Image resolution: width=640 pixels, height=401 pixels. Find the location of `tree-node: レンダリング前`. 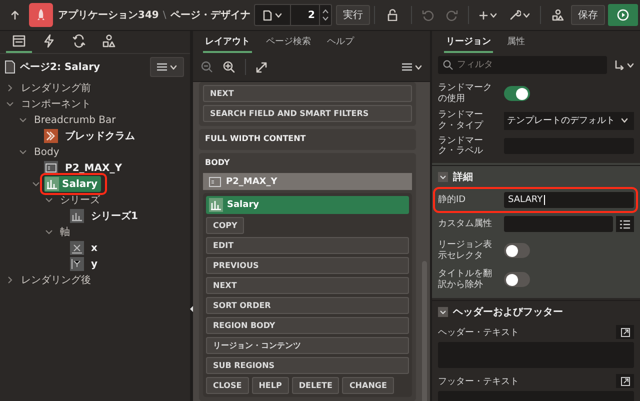

tree-node: レンダリング前 is located at coordinates (56, 88).